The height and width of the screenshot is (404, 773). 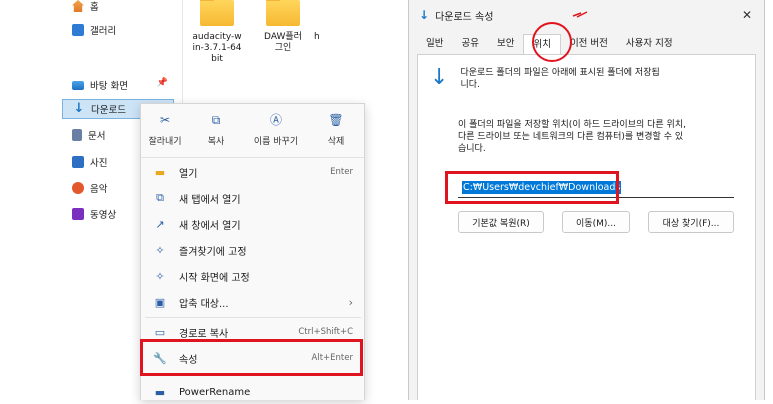 I want to click on location-tab-circle-annotation, so click(x=552, y=42).